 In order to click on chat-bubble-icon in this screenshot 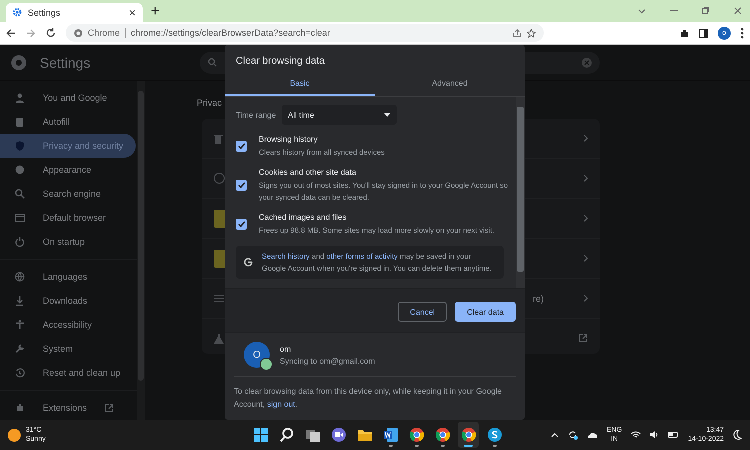, I will do `click(494, 435)`.